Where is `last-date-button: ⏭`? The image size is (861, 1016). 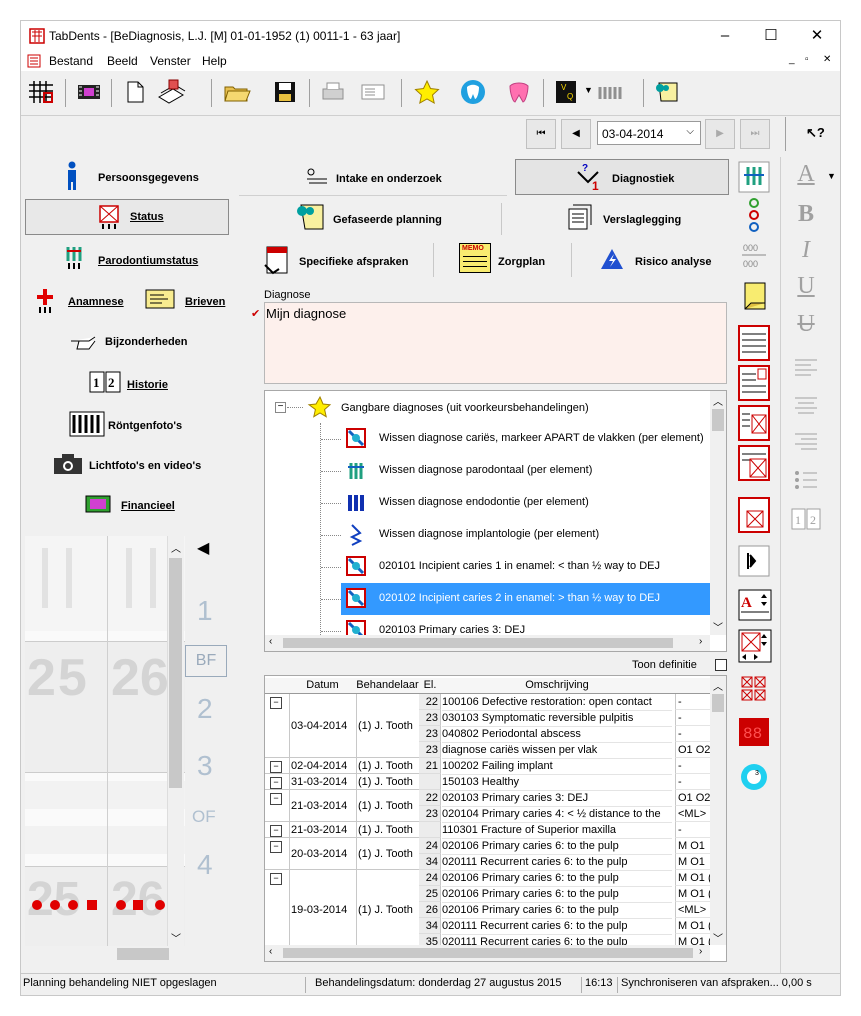
last-date-button: ⏭ is located at coordinates (755, 134).